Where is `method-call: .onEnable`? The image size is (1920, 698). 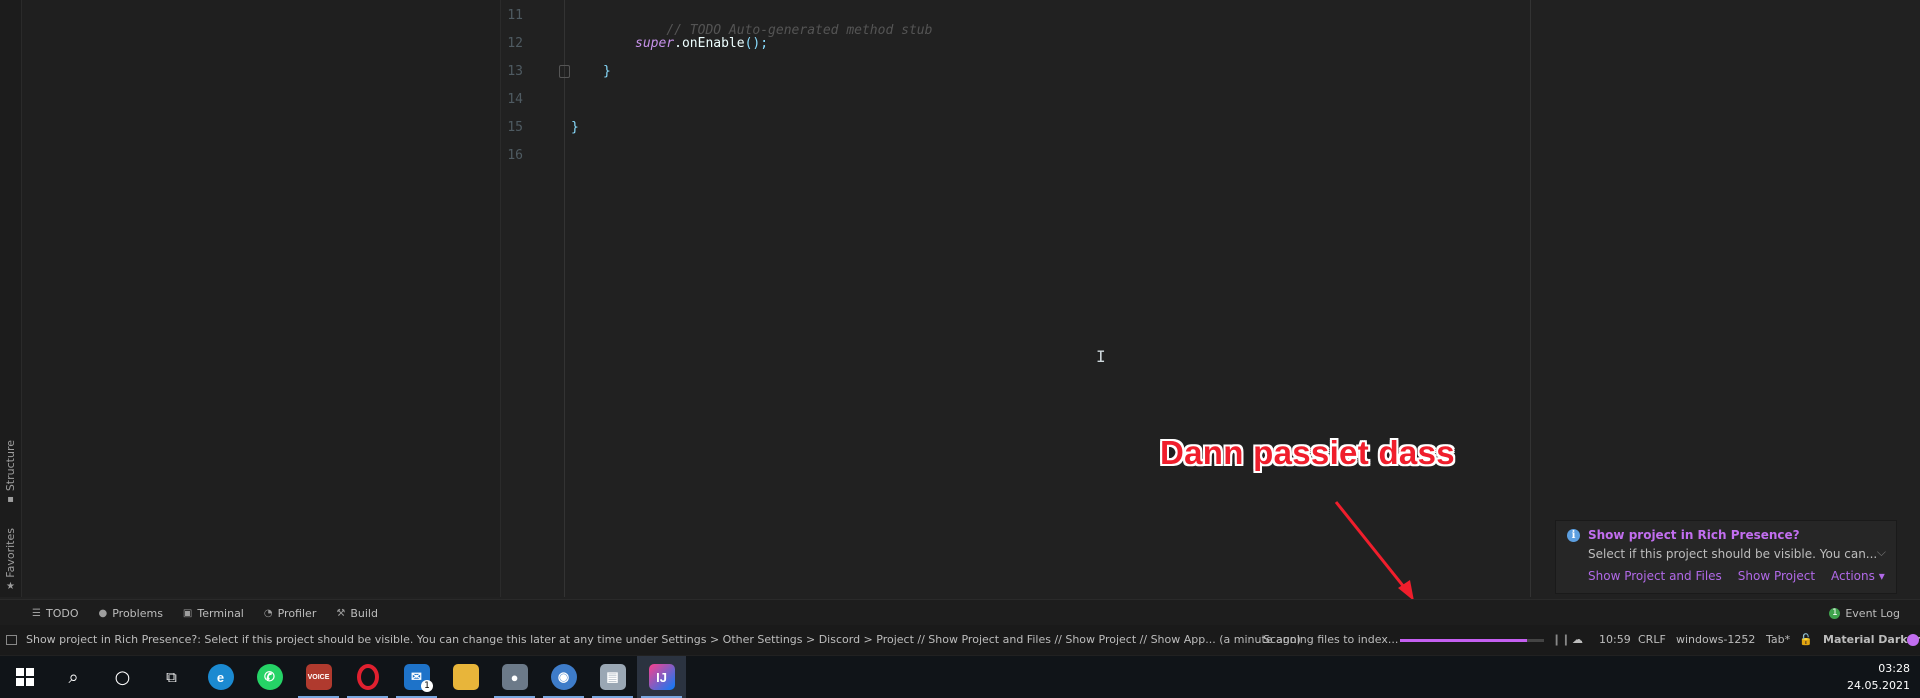 method-call: .onEnable is located at coordinates (709, 43).